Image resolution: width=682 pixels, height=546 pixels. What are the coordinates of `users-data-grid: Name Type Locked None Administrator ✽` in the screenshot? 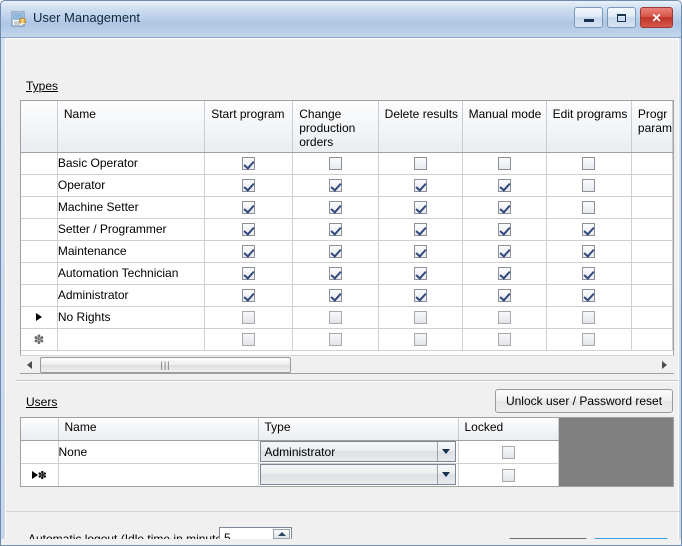 It's located at (347, 452).